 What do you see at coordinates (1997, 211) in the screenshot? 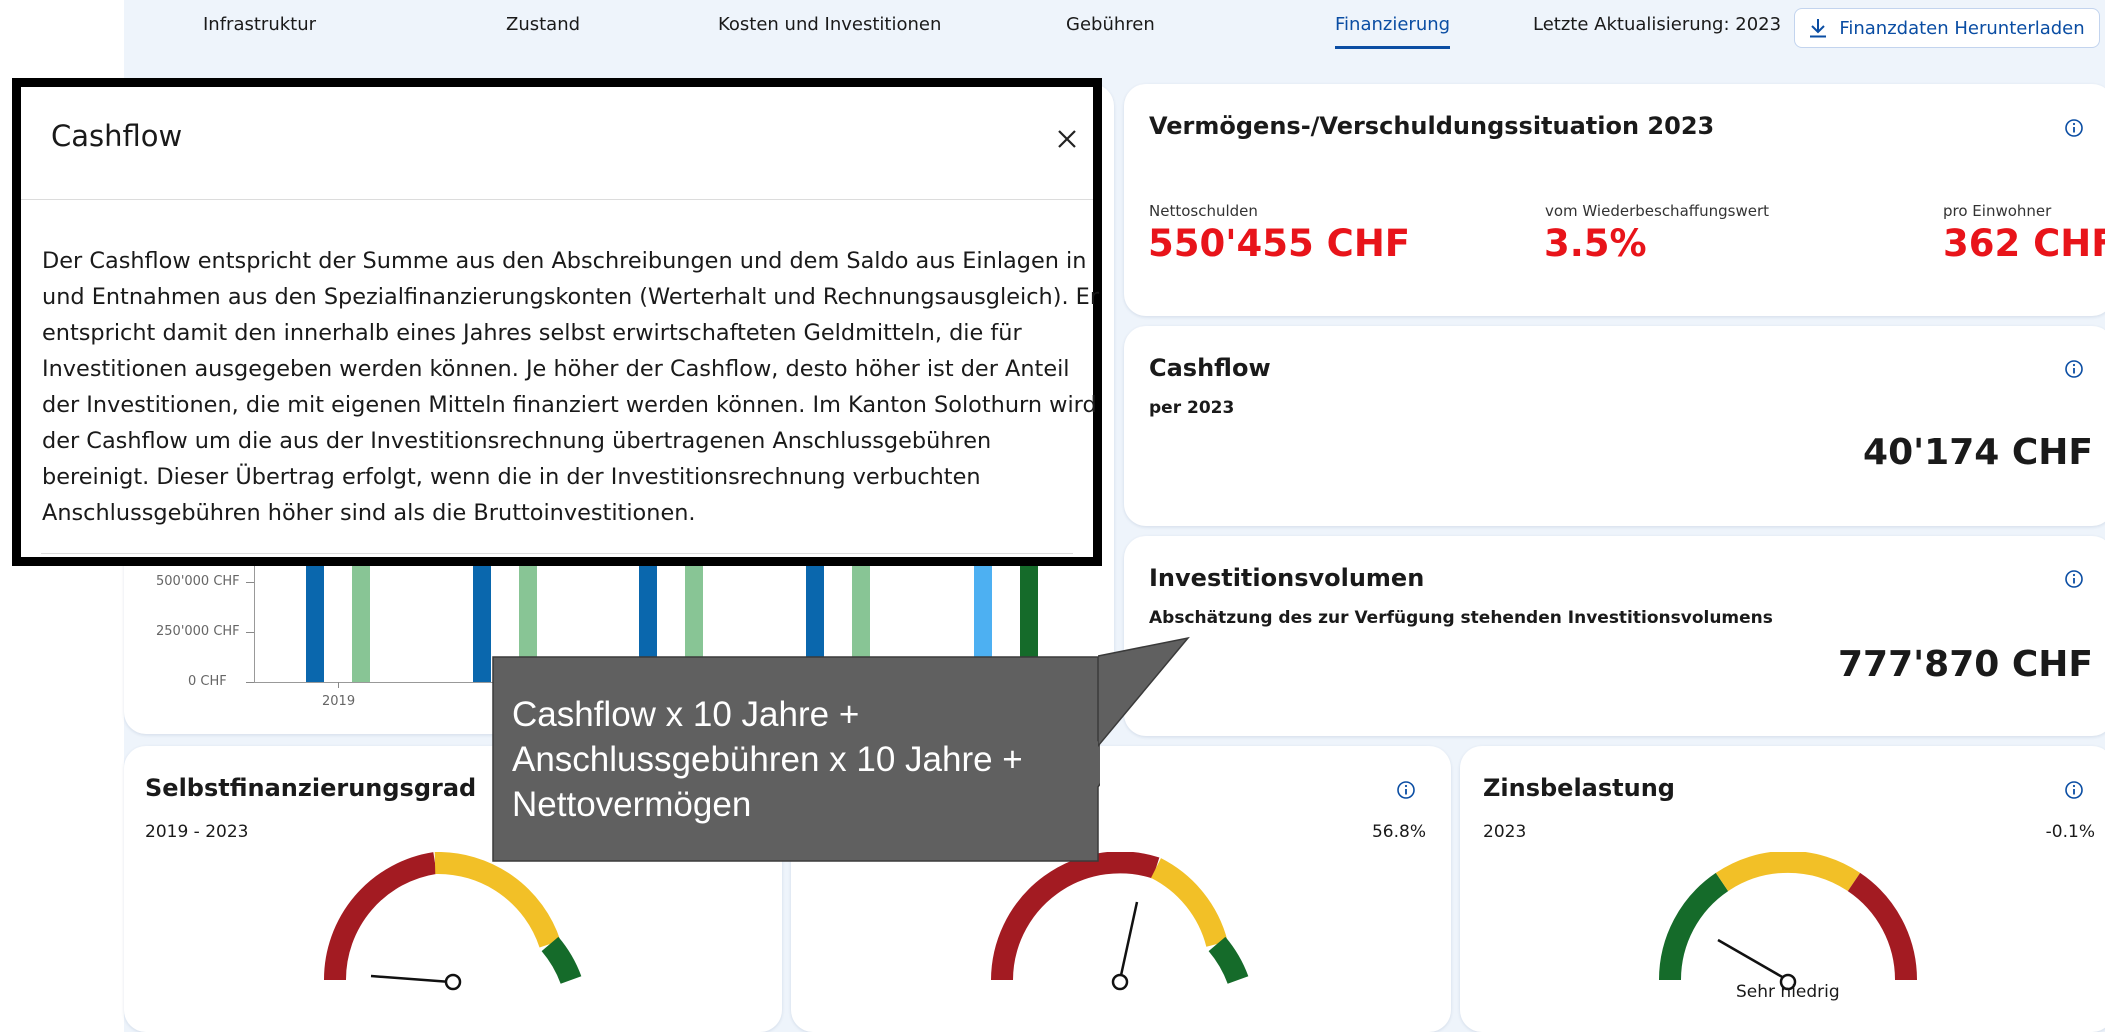
I see `per-resident-label: pro Einwohner` at bounding box center [1997, 211].